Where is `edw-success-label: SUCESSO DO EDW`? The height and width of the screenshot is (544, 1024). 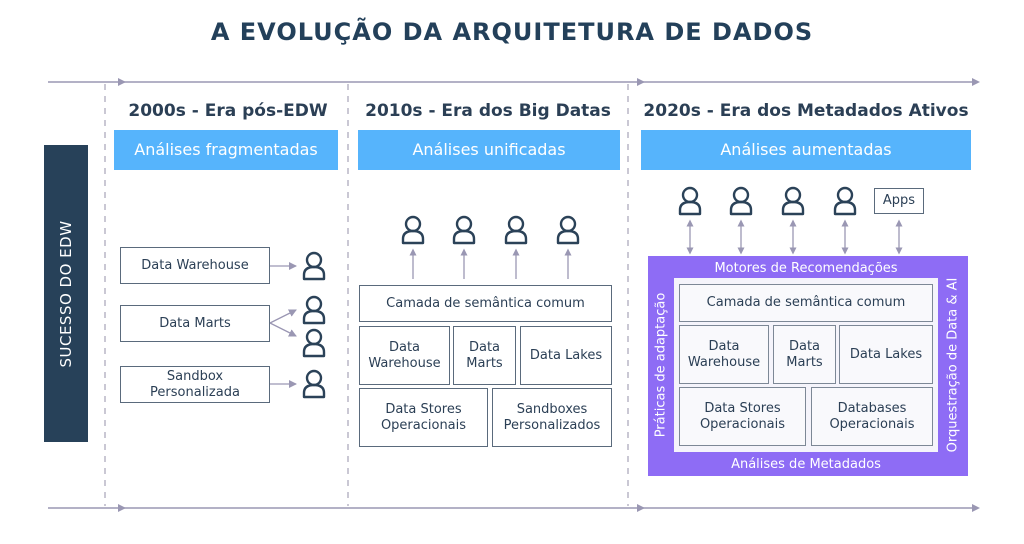
edw-success-label: SUCESSO DO EDW is located at coordinates (66, 293).